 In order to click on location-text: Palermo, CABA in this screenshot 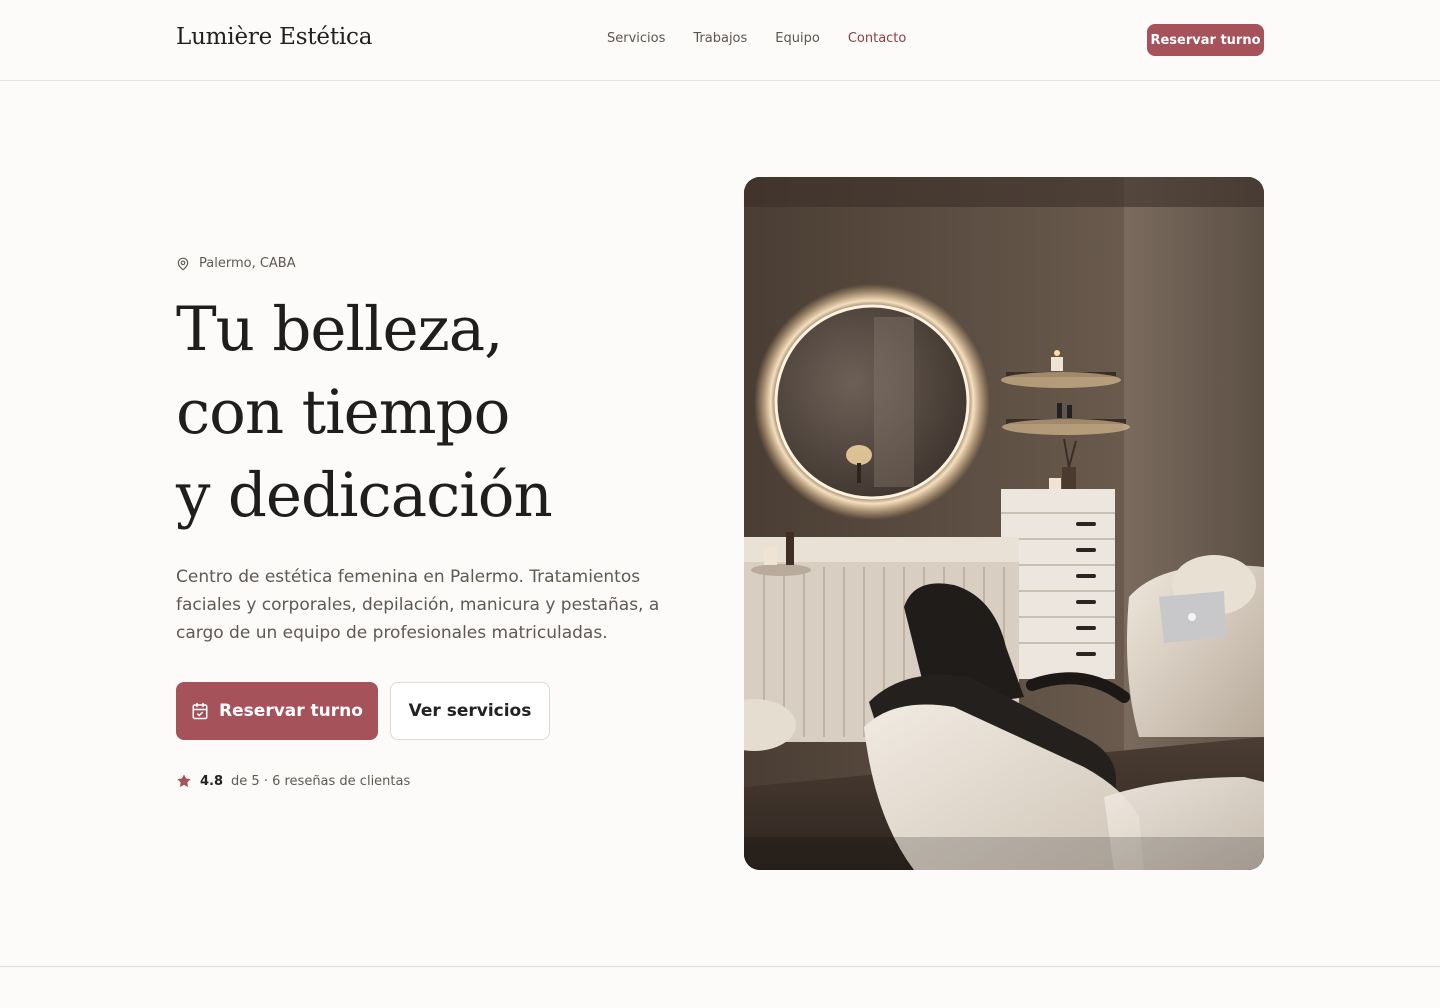, I will do `click(247, 263)`.